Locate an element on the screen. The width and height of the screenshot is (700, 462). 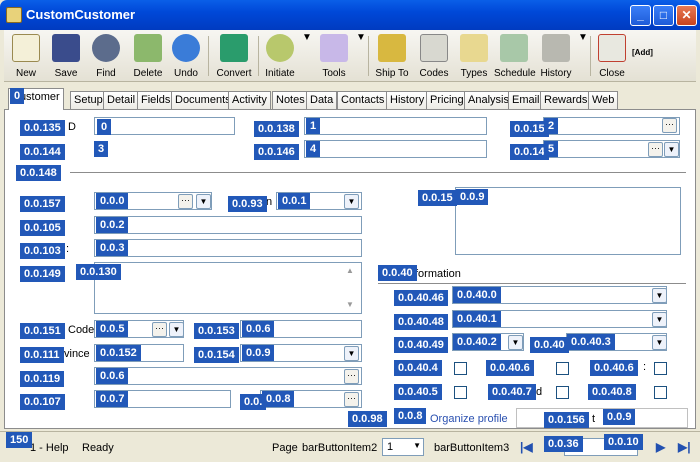
field-badge: 0.0.40.8 is located at coordinates (612, 392).